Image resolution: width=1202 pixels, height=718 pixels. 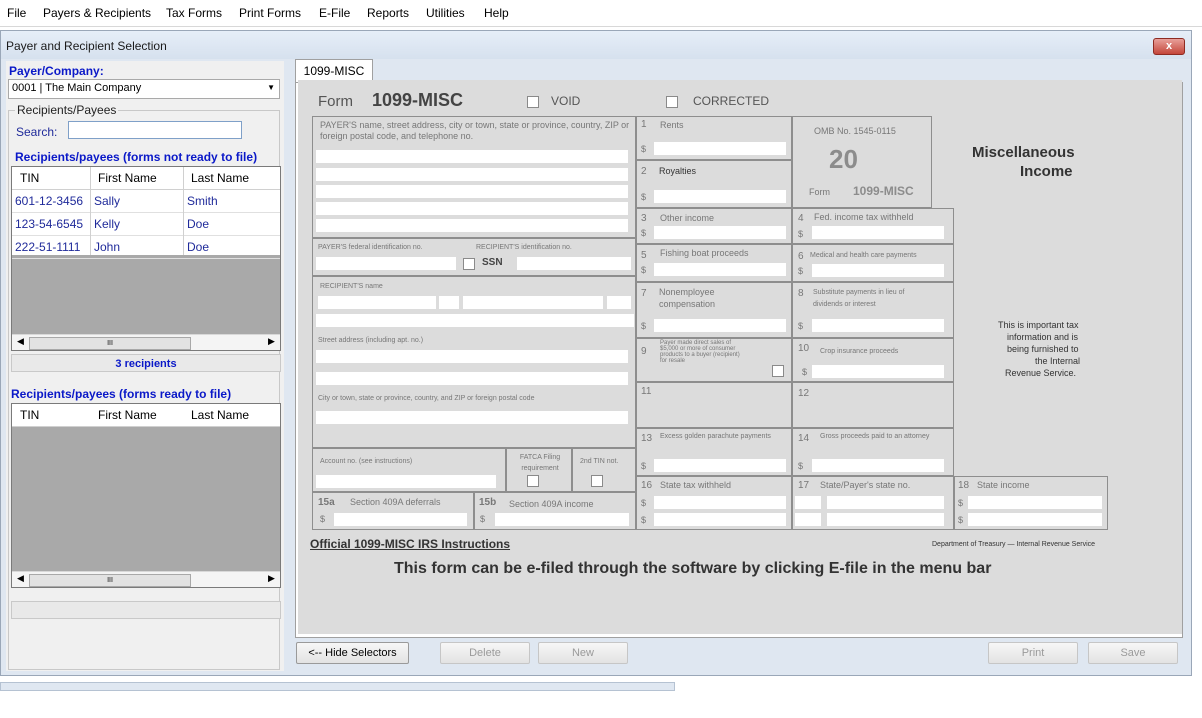 I want to click on hide-selectors-button: <-- Hide Selectors, so click(x=352, y=653).